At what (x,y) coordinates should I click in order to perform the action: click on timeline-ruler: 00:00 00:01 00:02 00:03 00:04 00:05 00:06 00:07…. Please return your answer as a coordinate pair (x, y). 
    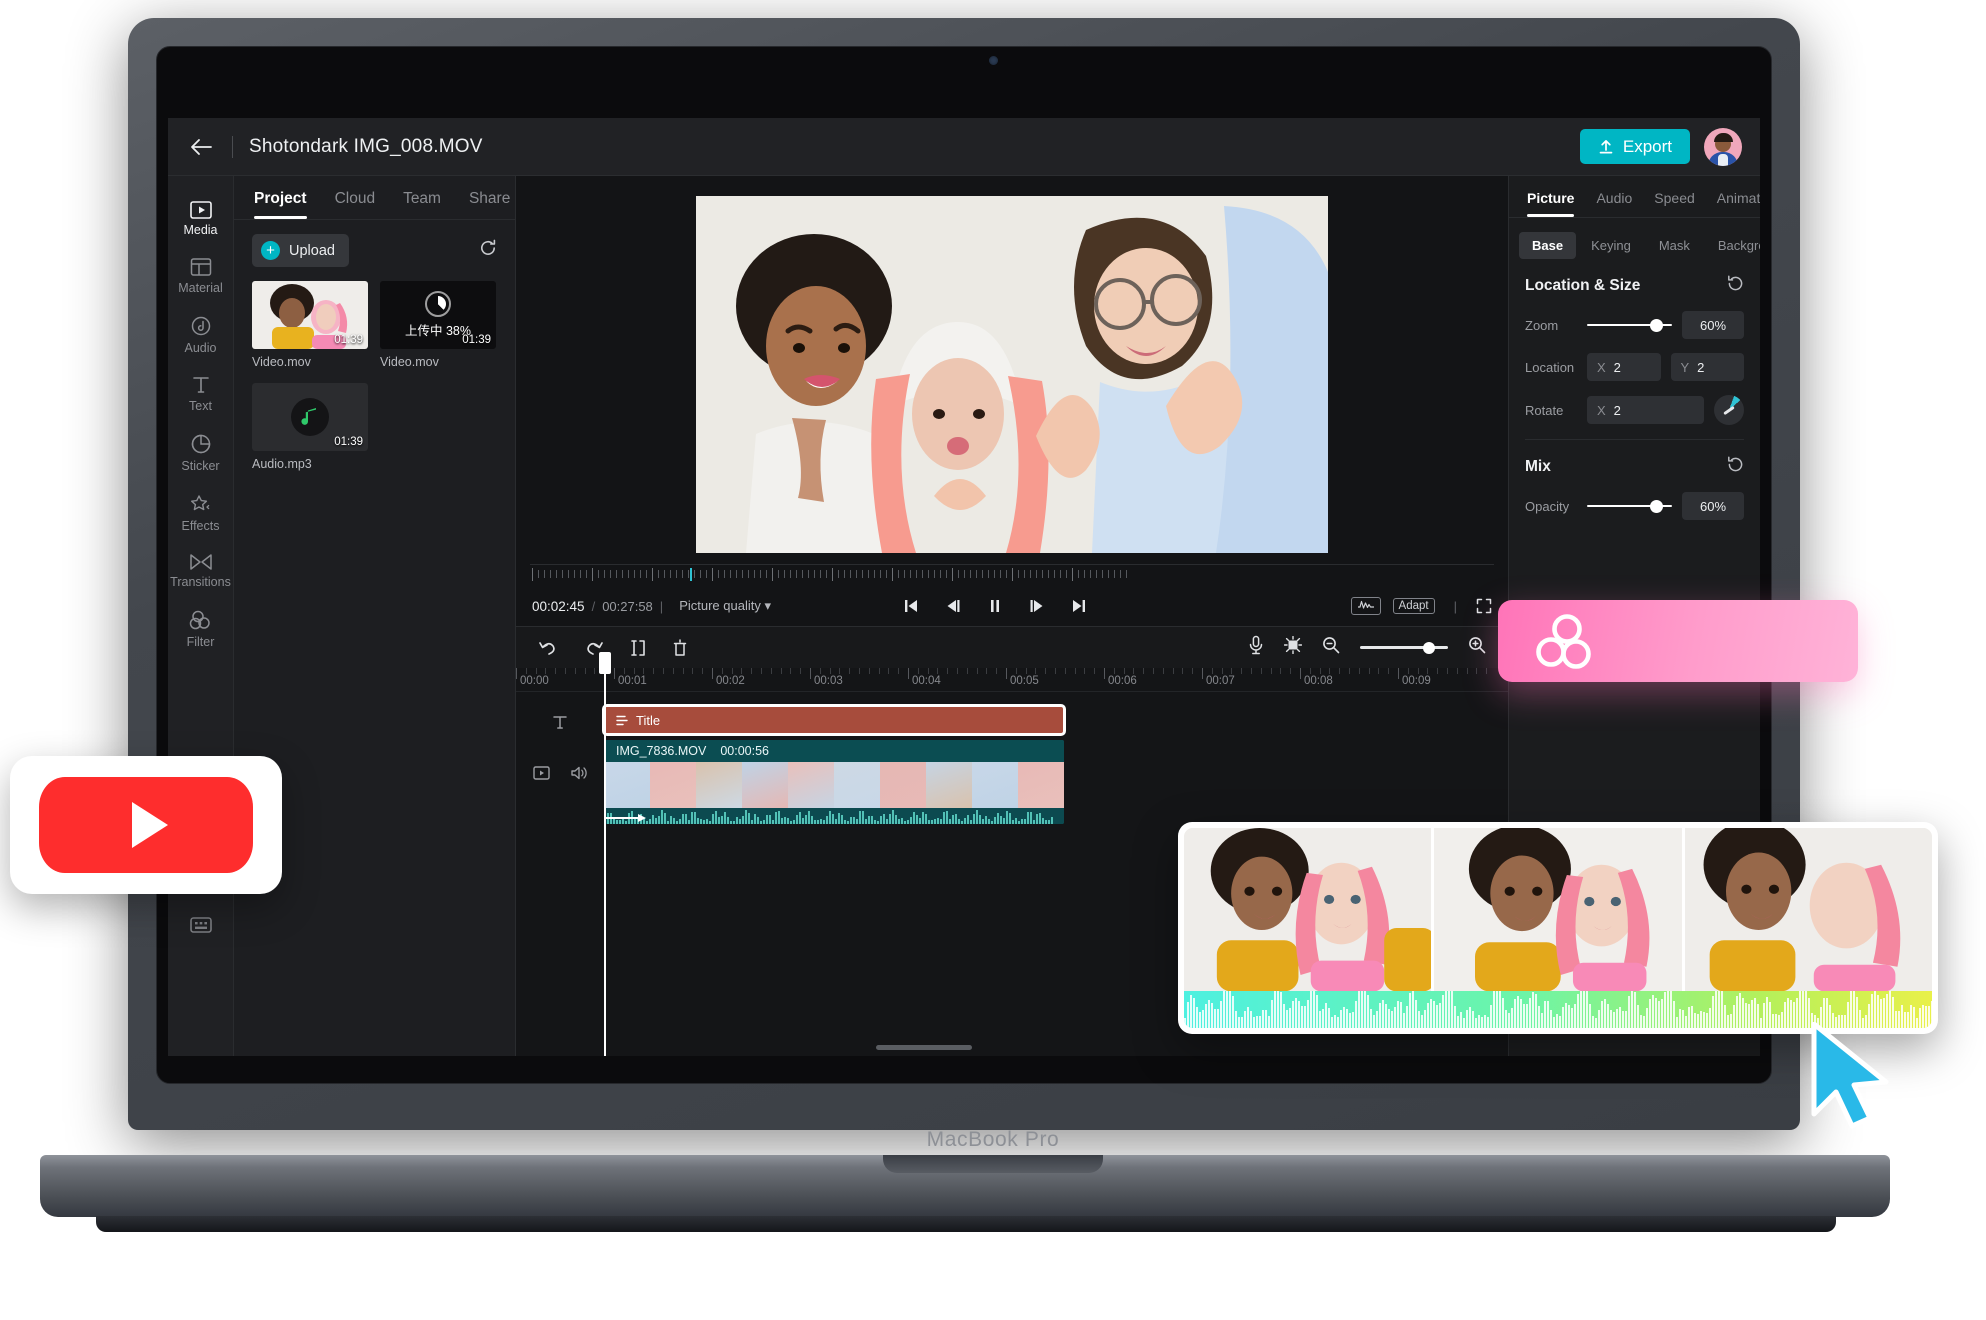
    Looking at the image, I should click on (1012, 680).